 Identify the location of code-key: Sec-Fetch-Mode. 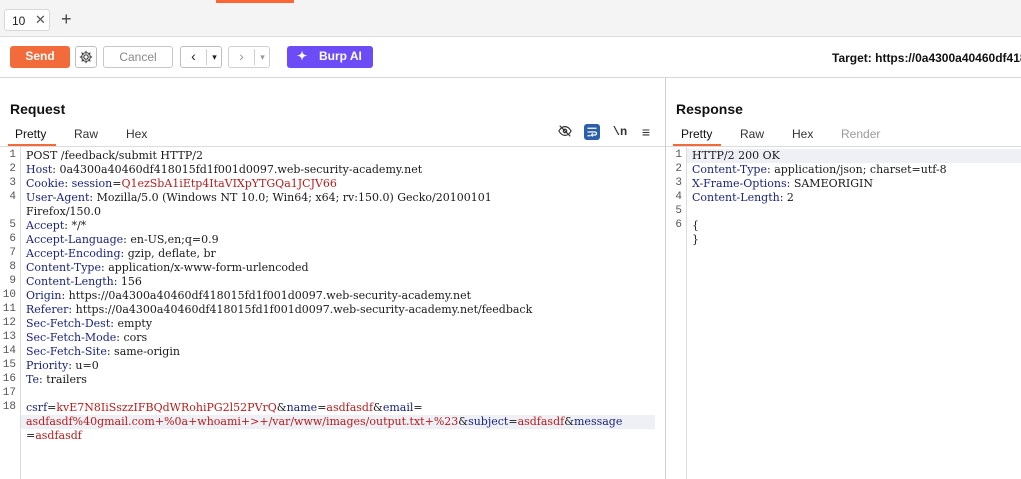
(71, 337).